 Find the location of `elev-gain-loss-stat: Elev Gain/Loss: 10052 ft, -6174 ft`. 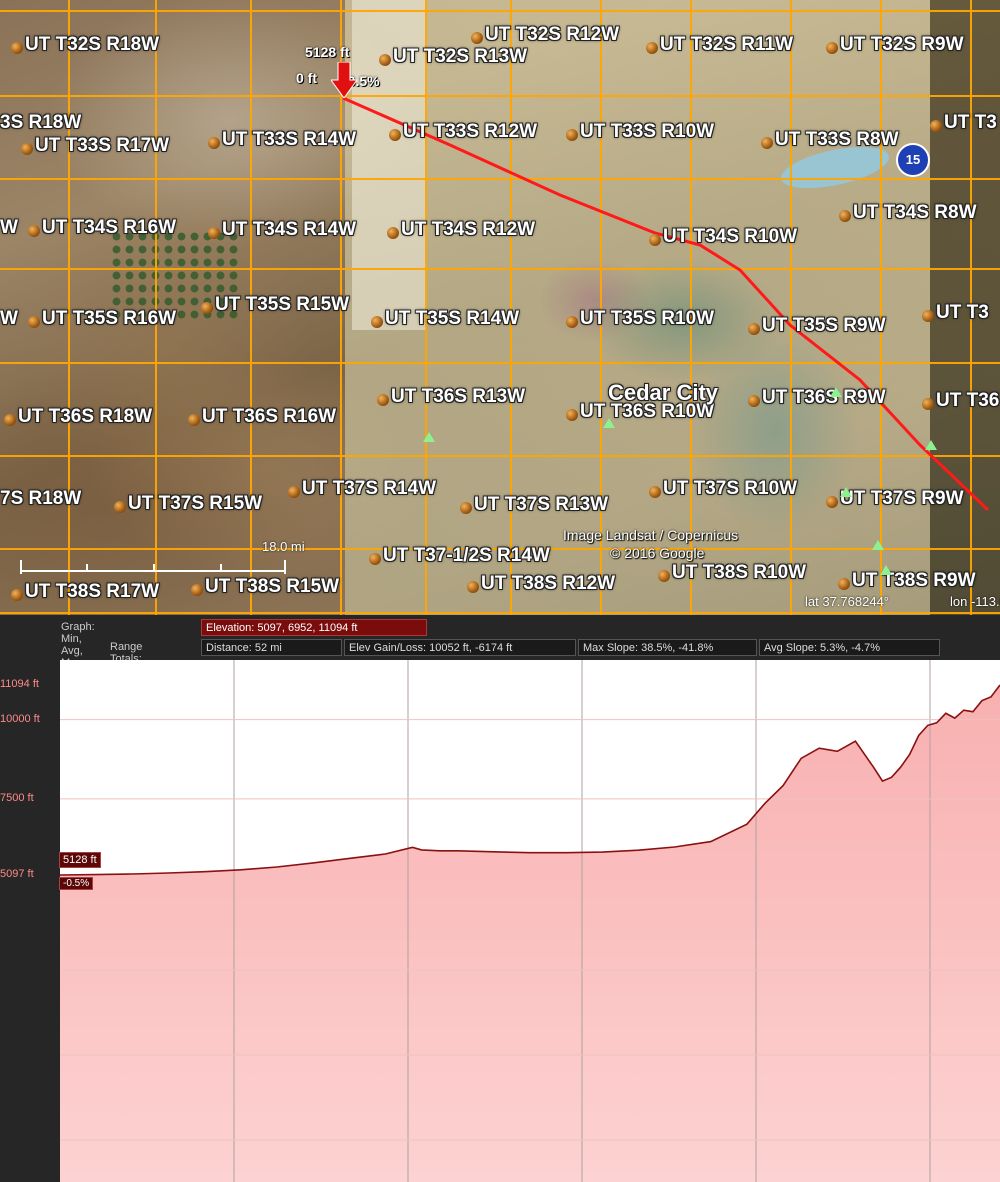

elev-gain-loss-stat: Elev Gain/Loss: 10052 ft, -6174 ft is located at coordinates (460, 647).